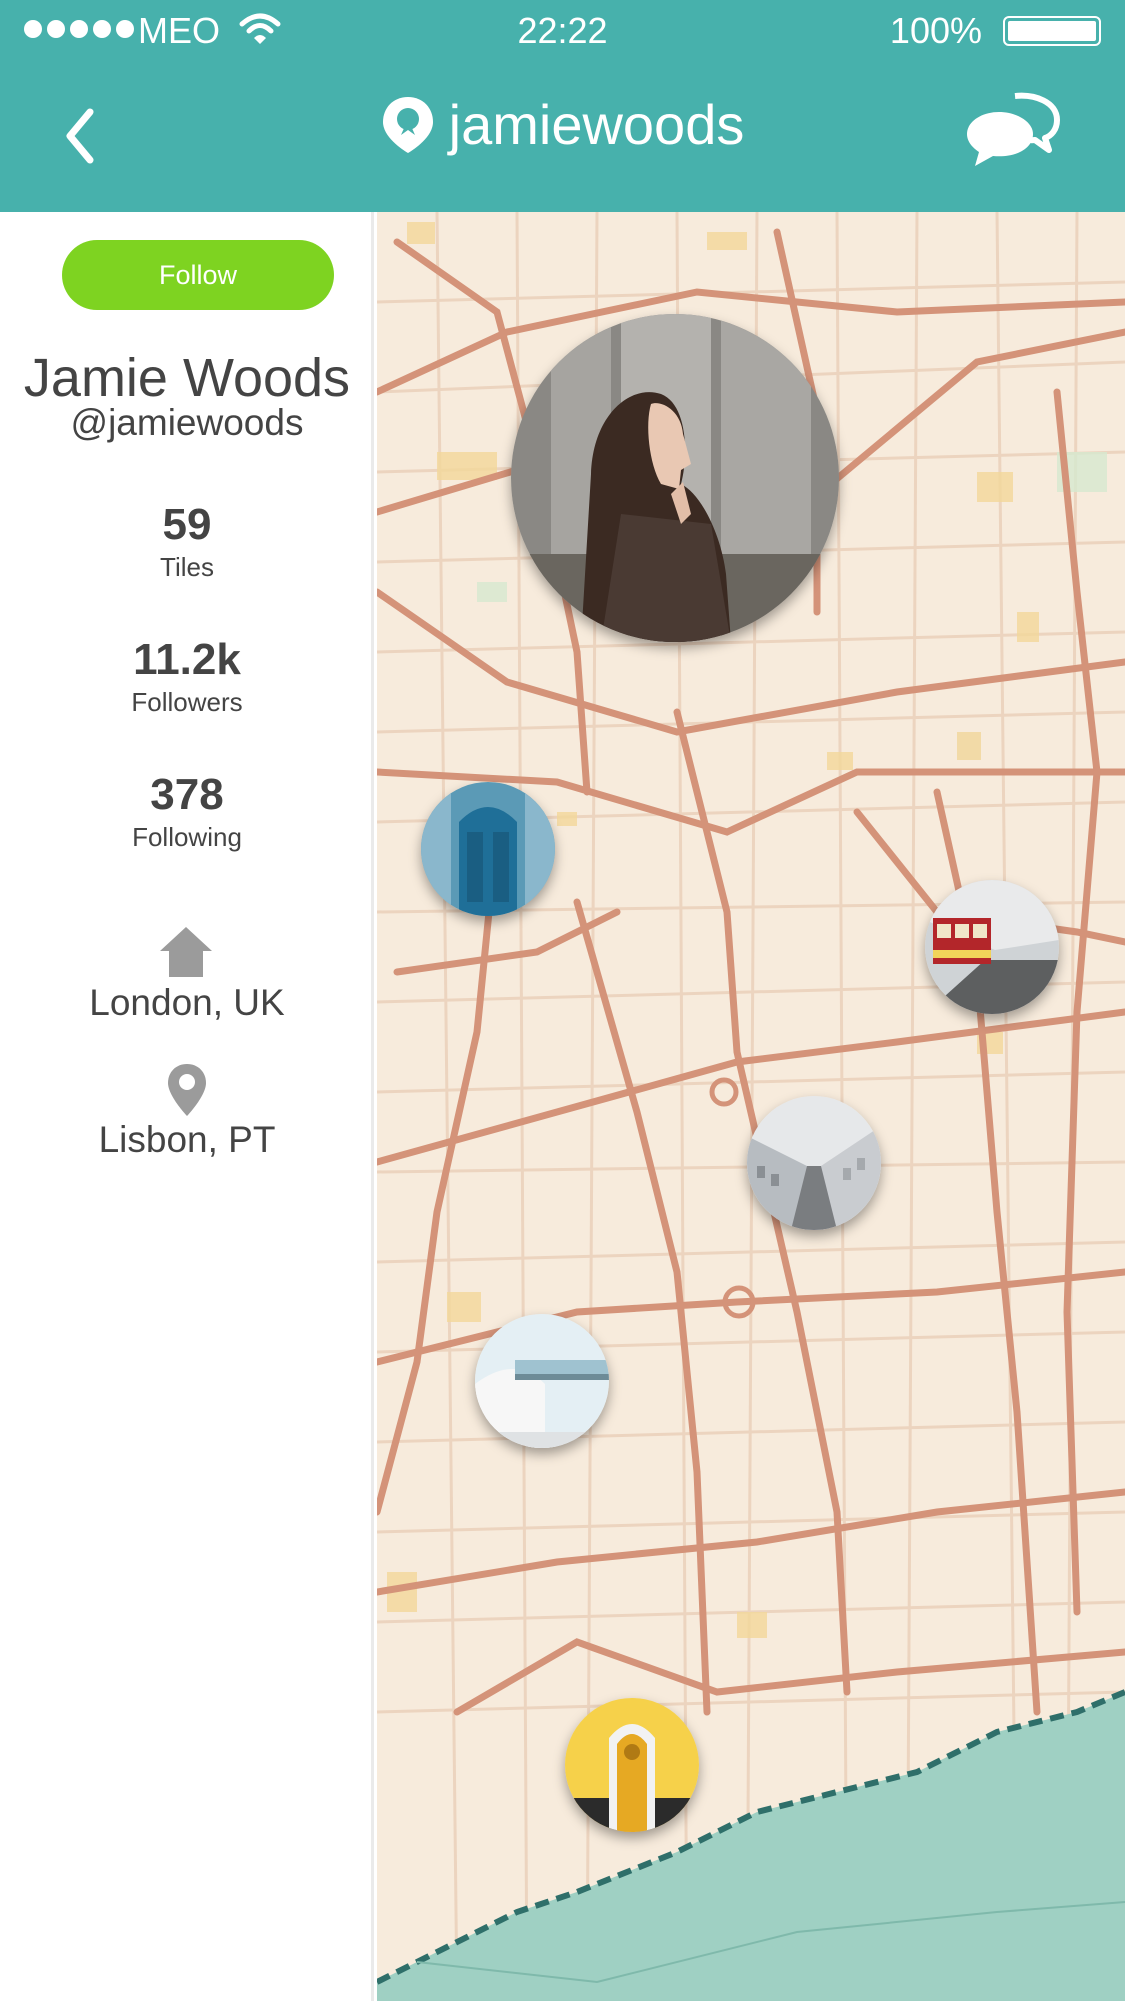  I want to click on followers-label: Followers, so click(187, 702).